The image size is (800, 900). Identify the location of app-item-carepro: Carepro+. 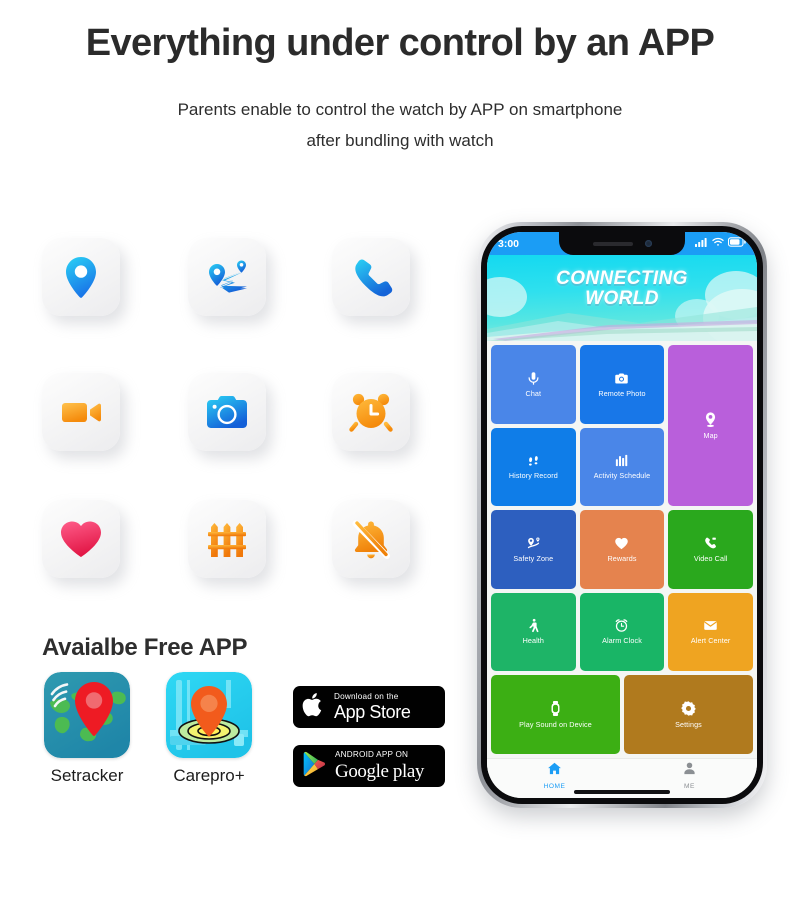
(209, 729).